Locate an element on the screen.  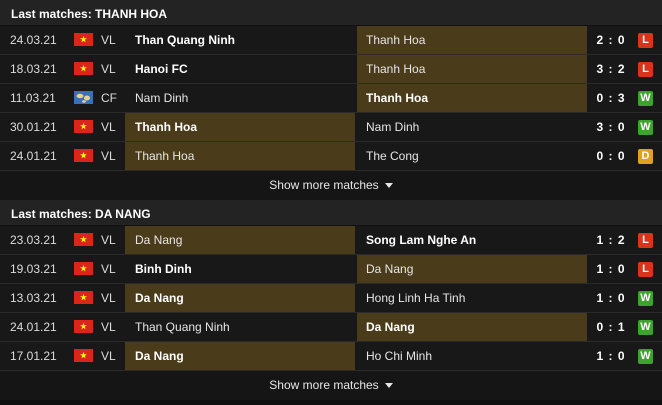
match-date: 11.03.21 is located at coordinates (33, 98).